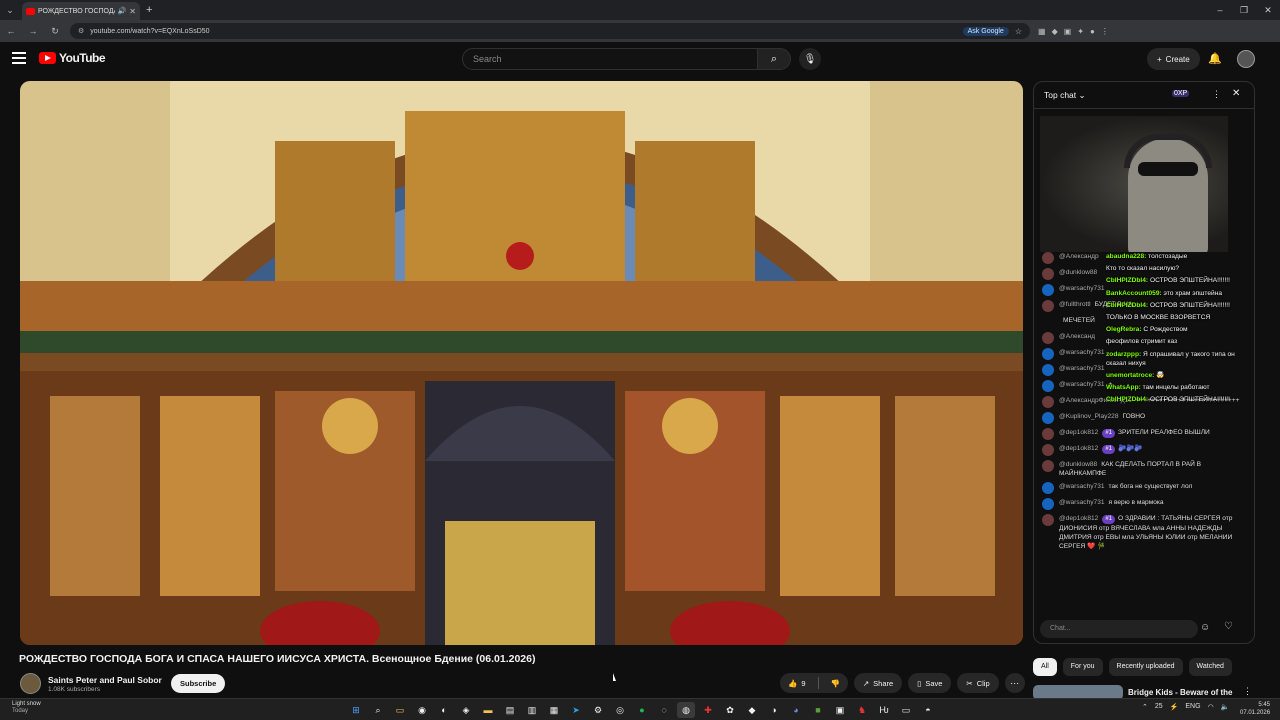  I want to click on language-indicator: ENG, so click(1192, 707).